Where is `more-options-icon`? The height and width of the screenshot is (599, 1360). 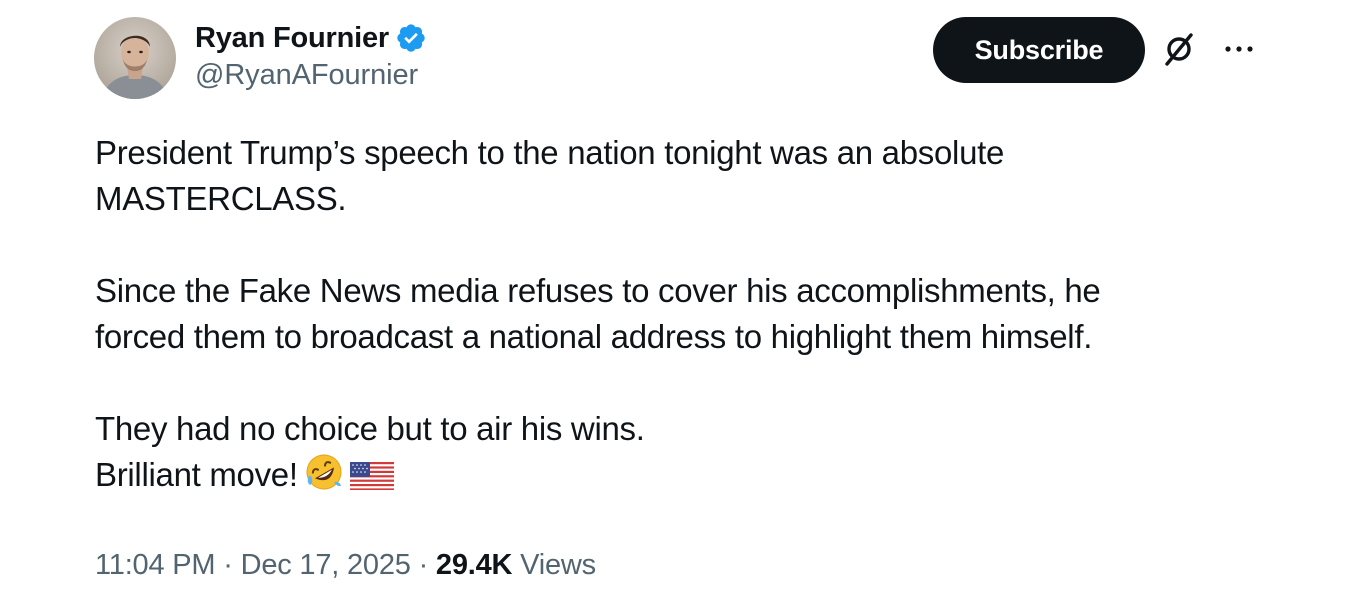
more-options-icon is located at coordinates (1239, 49).